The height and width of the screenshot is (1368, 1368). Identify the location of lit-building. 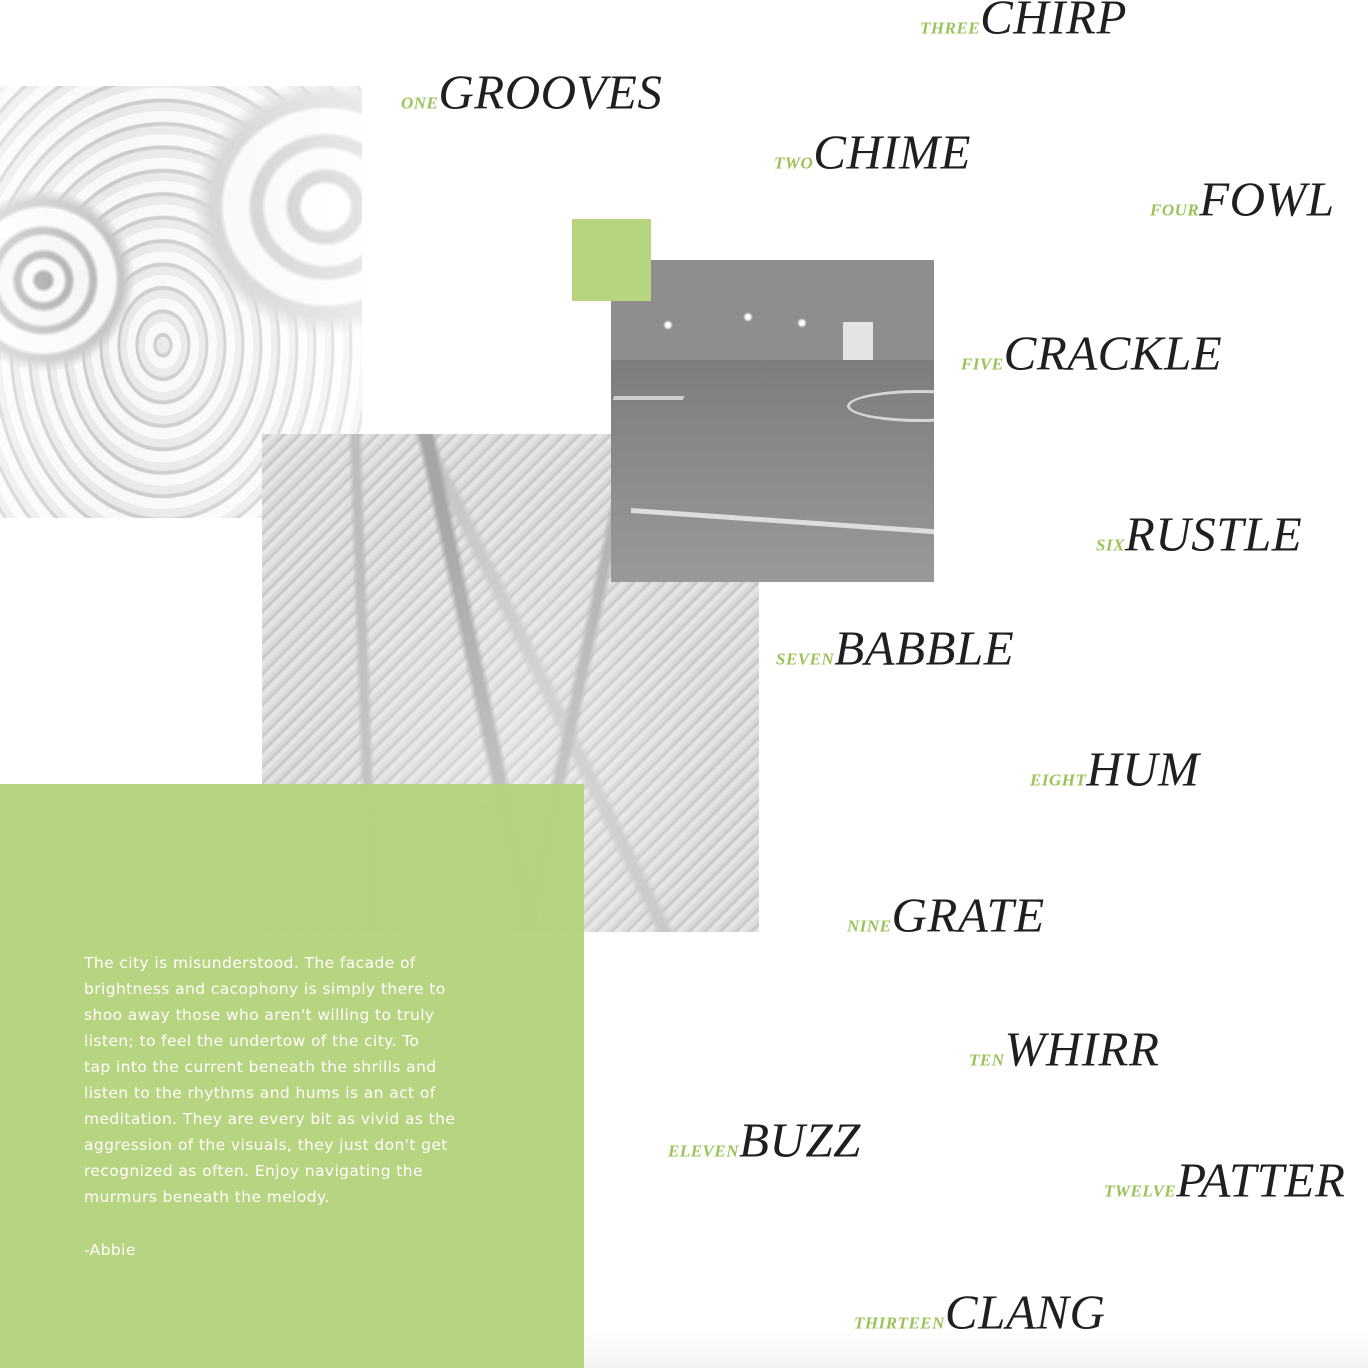
(858, 341).